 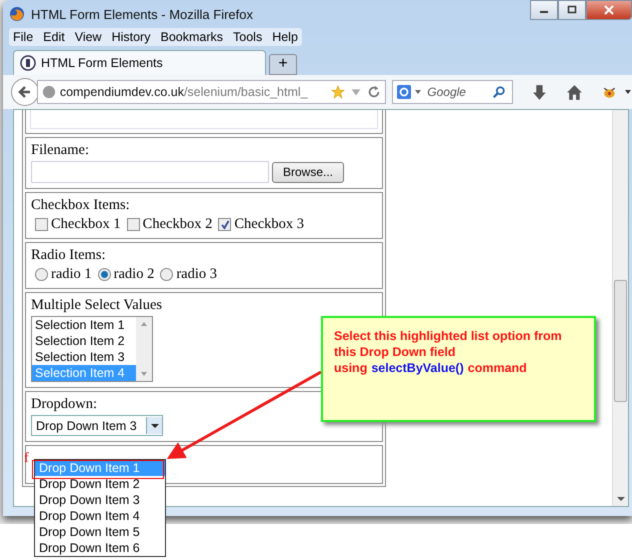 I want to click on menu-item: Help, so click(x=285, y=37).